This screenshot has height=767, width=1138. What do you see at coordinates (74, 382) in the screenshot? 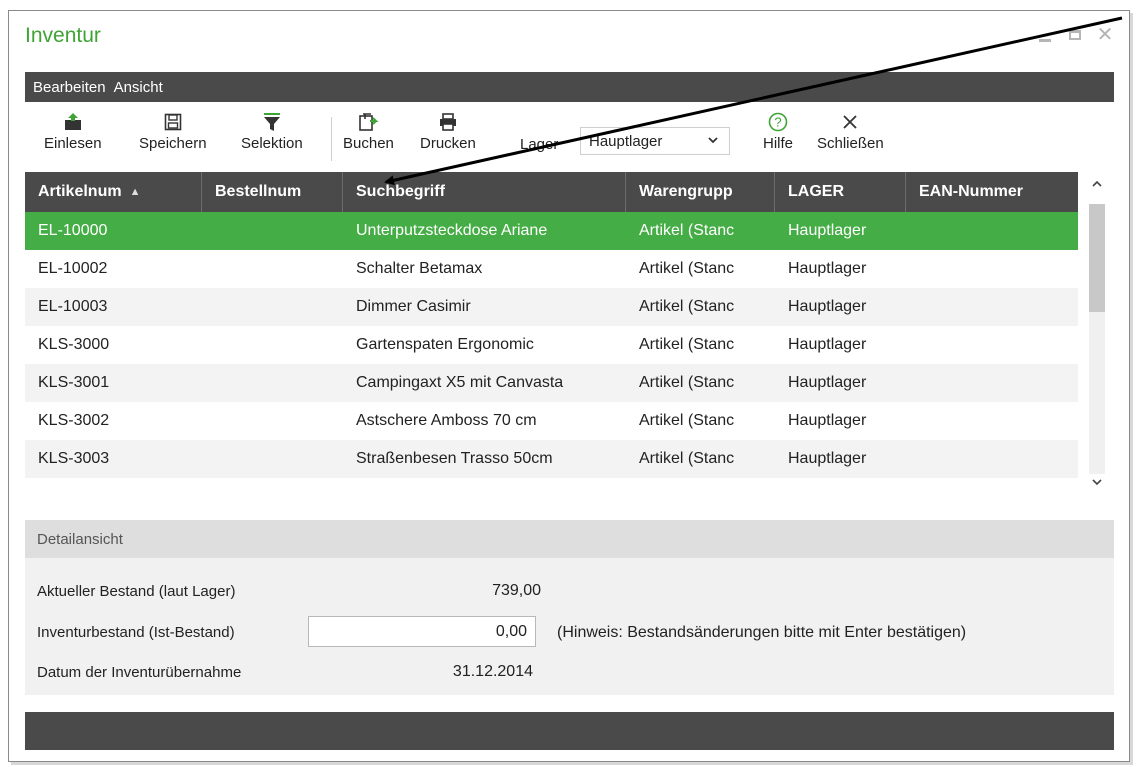
I see `cell-artikelnummer: KLS-3001` at bounding box center [74, 382].